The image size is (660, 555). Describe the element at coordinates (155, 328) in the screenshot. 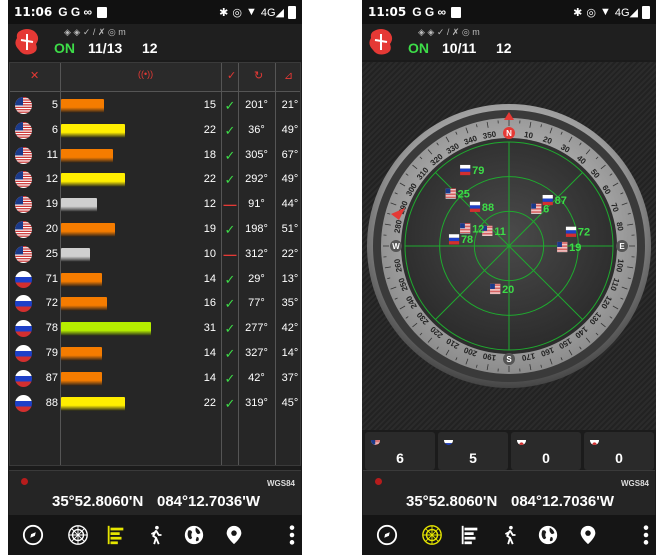

I see `satellite-row: 78 31 ✓ 277° 42°` at that location.